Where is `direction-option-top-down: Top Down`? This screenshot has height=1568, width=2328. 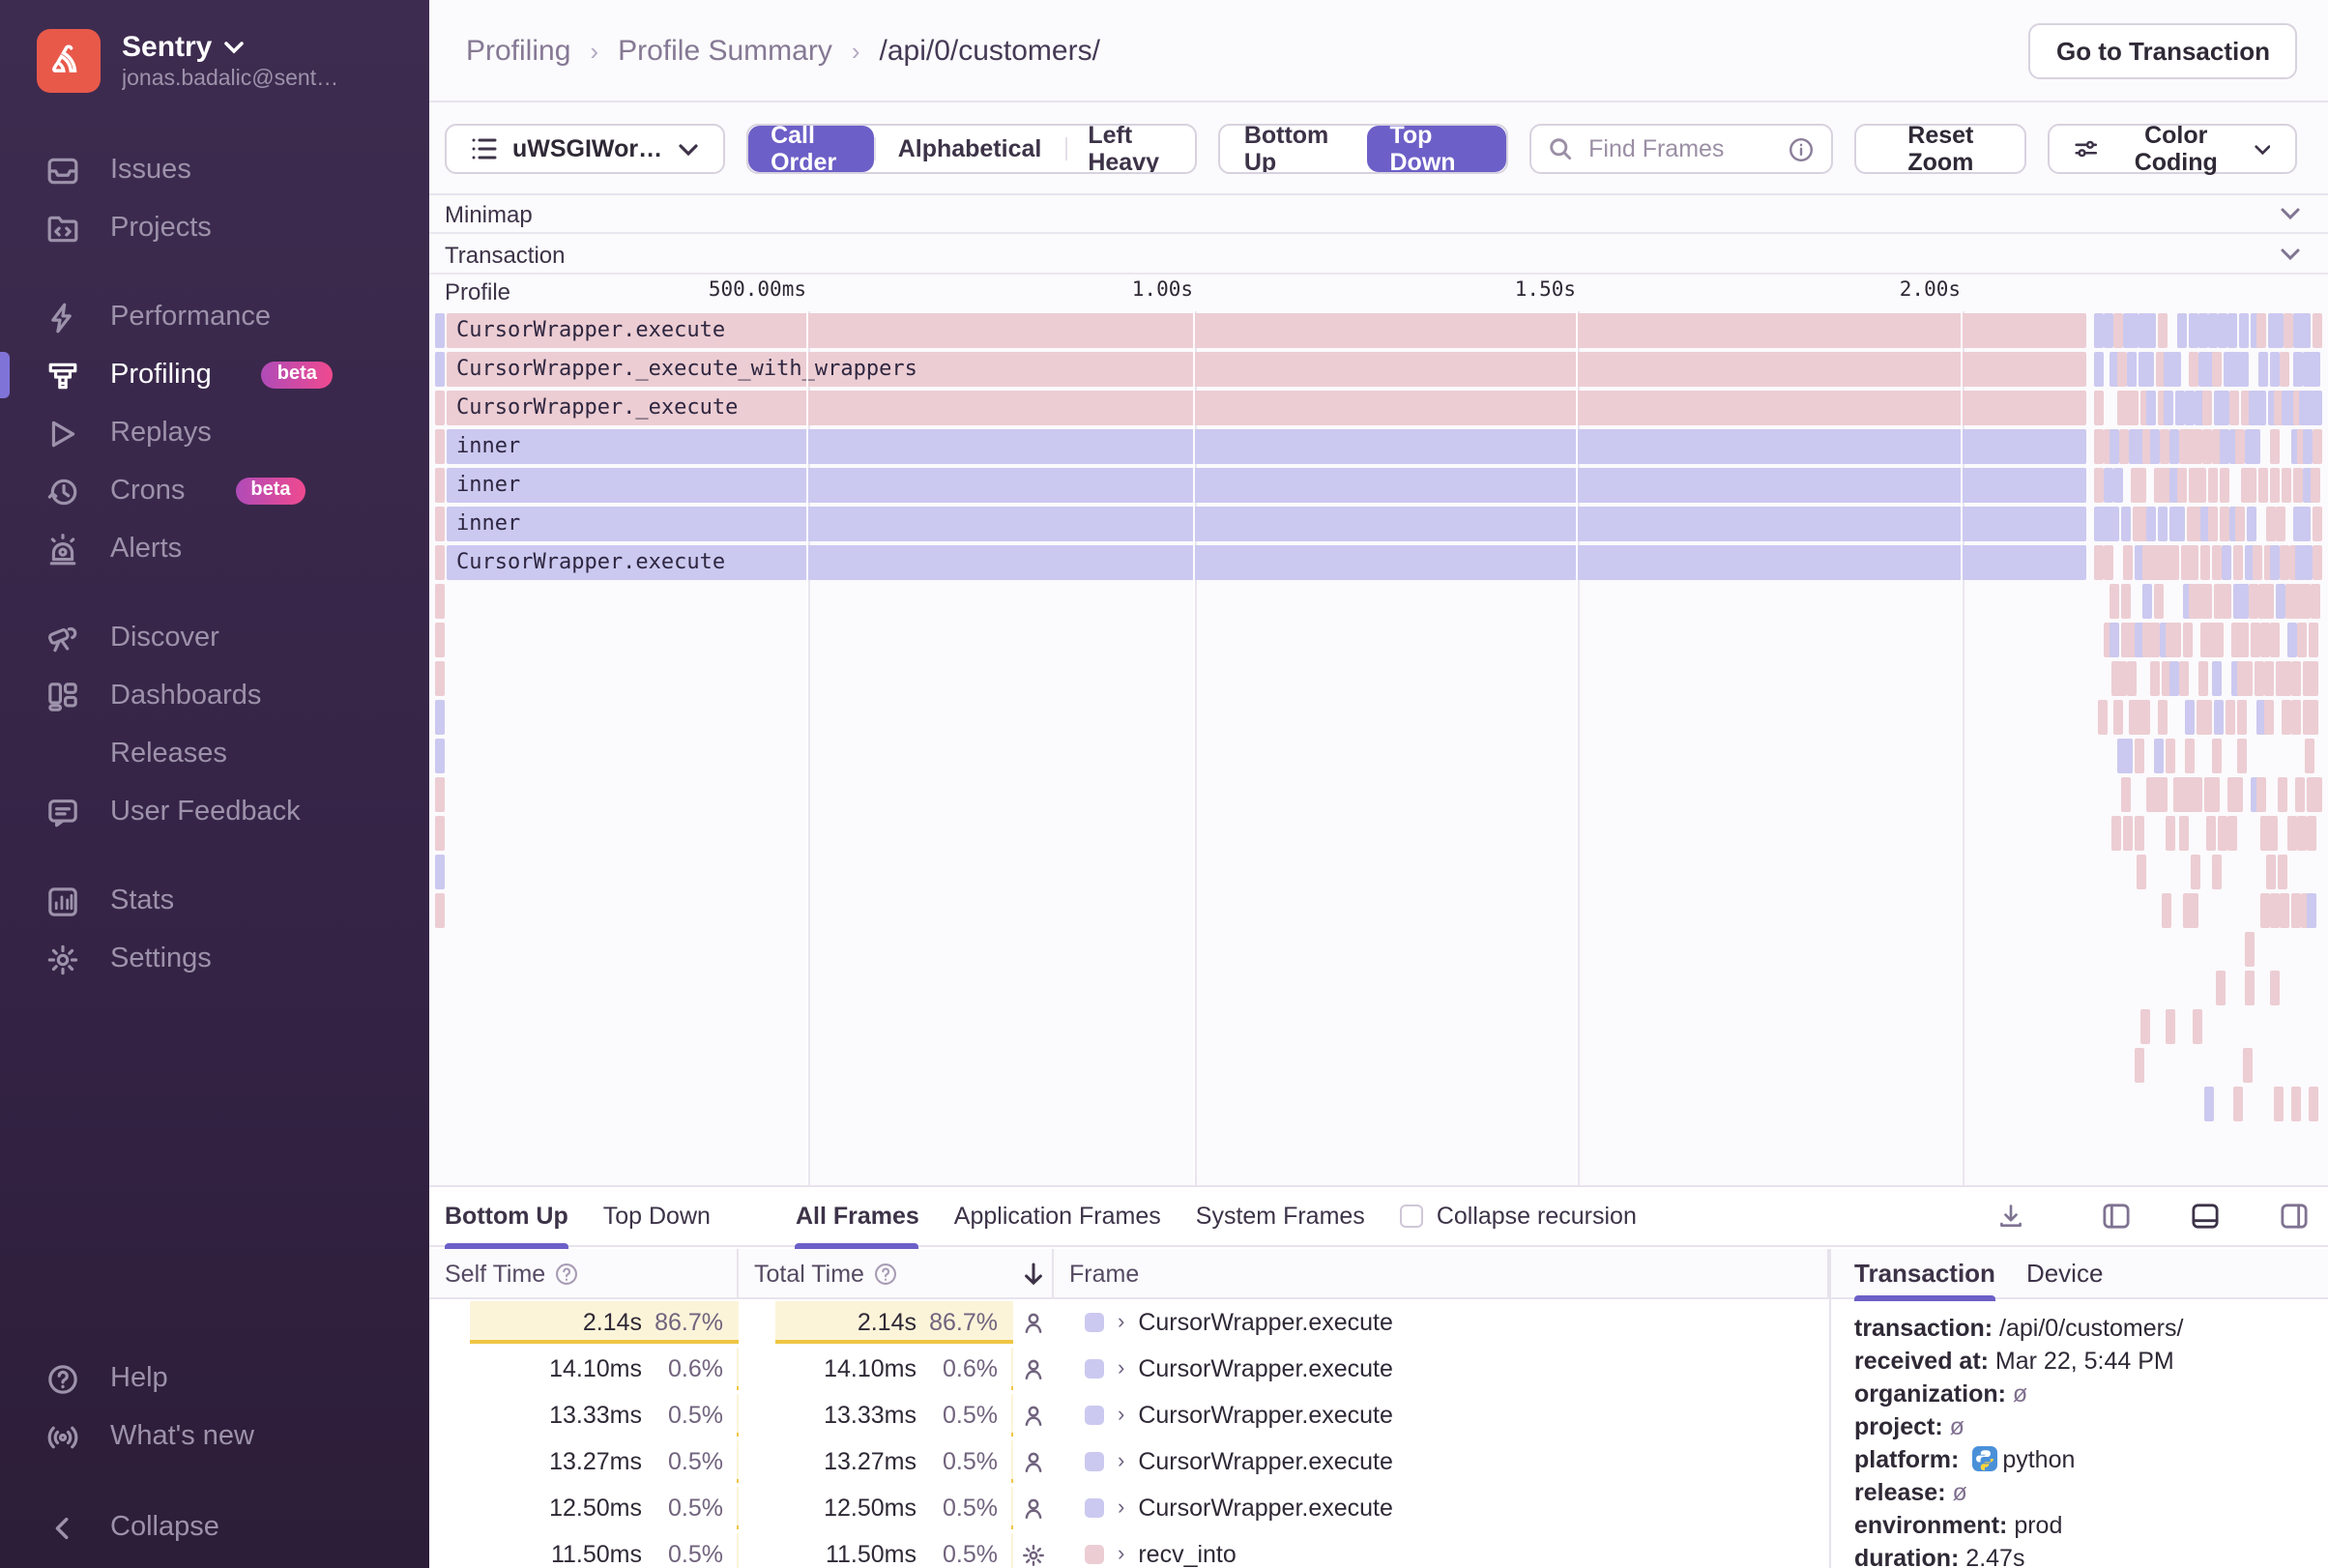 direction-option-top-down: Top Down is located at coordinates (1436, 149).